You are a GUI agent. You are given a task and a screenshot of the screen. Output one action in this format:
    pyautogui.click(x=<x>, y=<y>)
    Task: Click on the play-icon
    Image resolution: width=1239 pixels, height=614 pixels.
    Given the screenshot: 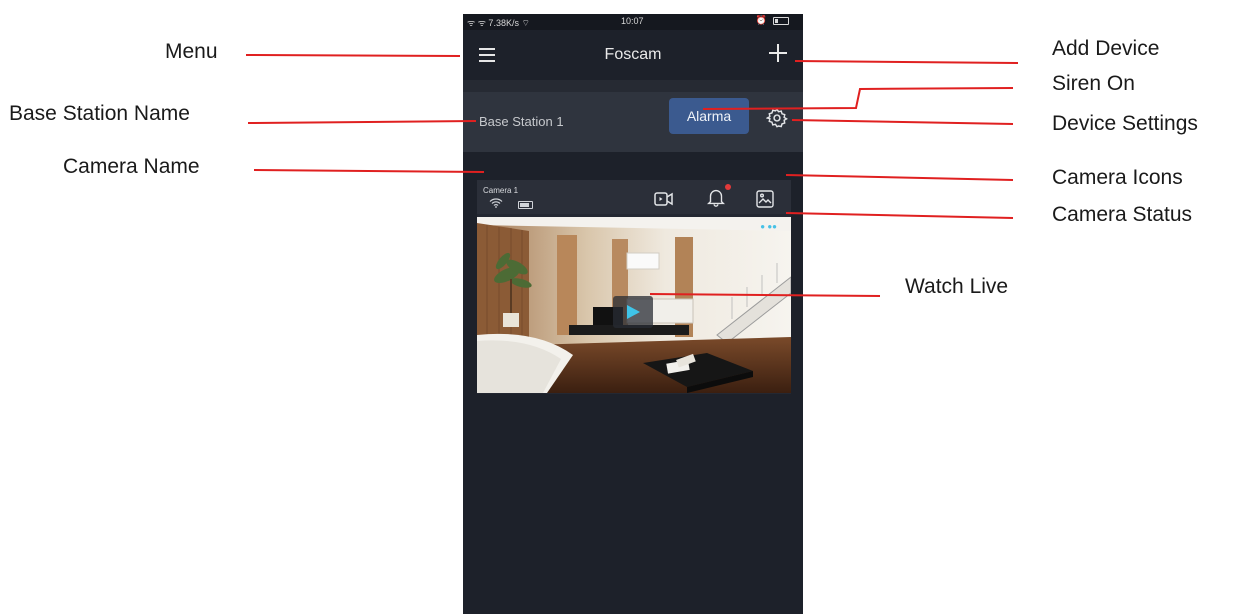 What is the action you would take?
    pyautogui.click(x=633, y=312)
    